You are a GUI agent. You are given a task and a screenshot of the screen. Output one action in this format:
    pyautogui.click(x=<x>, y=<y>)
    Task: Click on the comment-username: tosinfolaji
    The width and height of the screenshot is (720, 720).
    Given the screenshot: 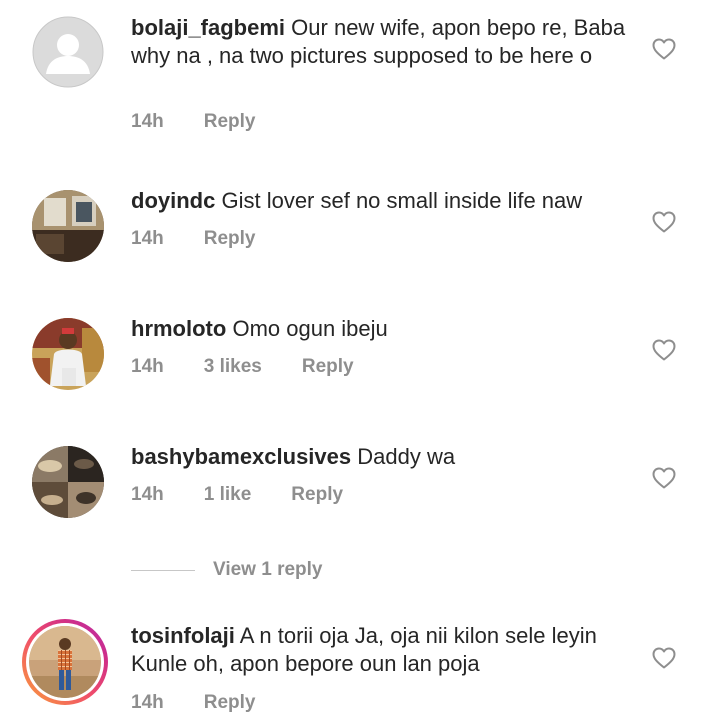 What is the action you would take?
    pyautogui.click(x=183, y=635)
    